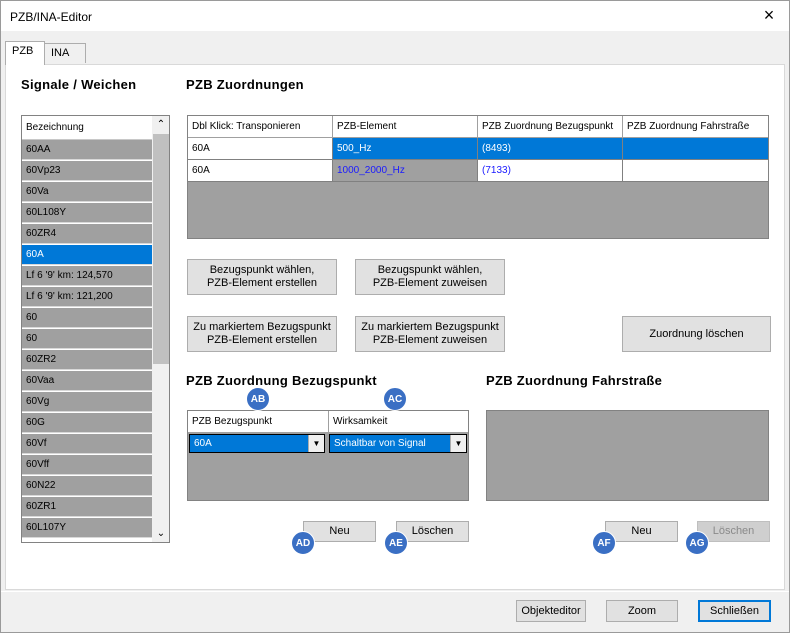 This screenshot has height=633, width=790. What do you see at coordinates (405, 171) in the screenshot?
I see `table-cell: 1000_2000_Hz` at bounding box center [405, 171].